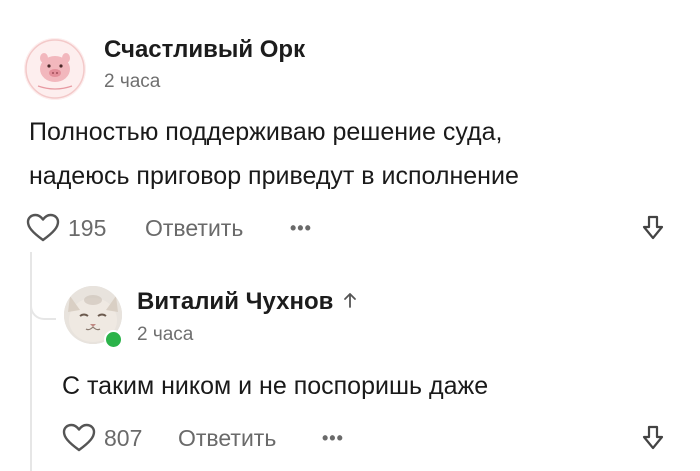 The image size is (700, 471). What do you see at coordinates (275, 386) in the screenshot?
I see `reply-text: С таким ником и не поспоришь даже` at bounding box center [275, 386].